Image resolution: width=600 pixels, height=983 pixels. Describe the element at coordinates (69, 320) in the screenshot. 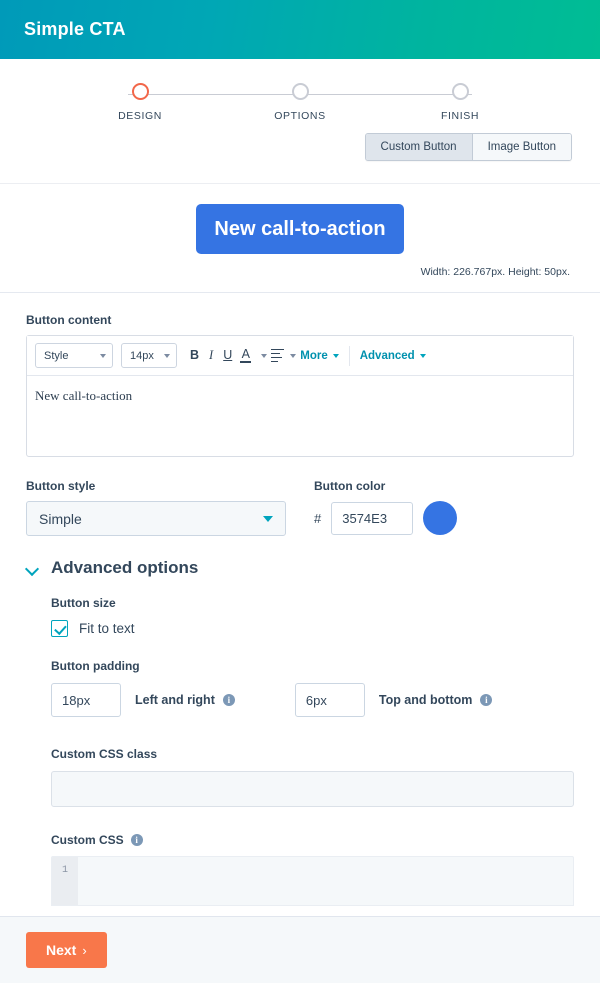

I see `button-content-label: Button content` at that location.